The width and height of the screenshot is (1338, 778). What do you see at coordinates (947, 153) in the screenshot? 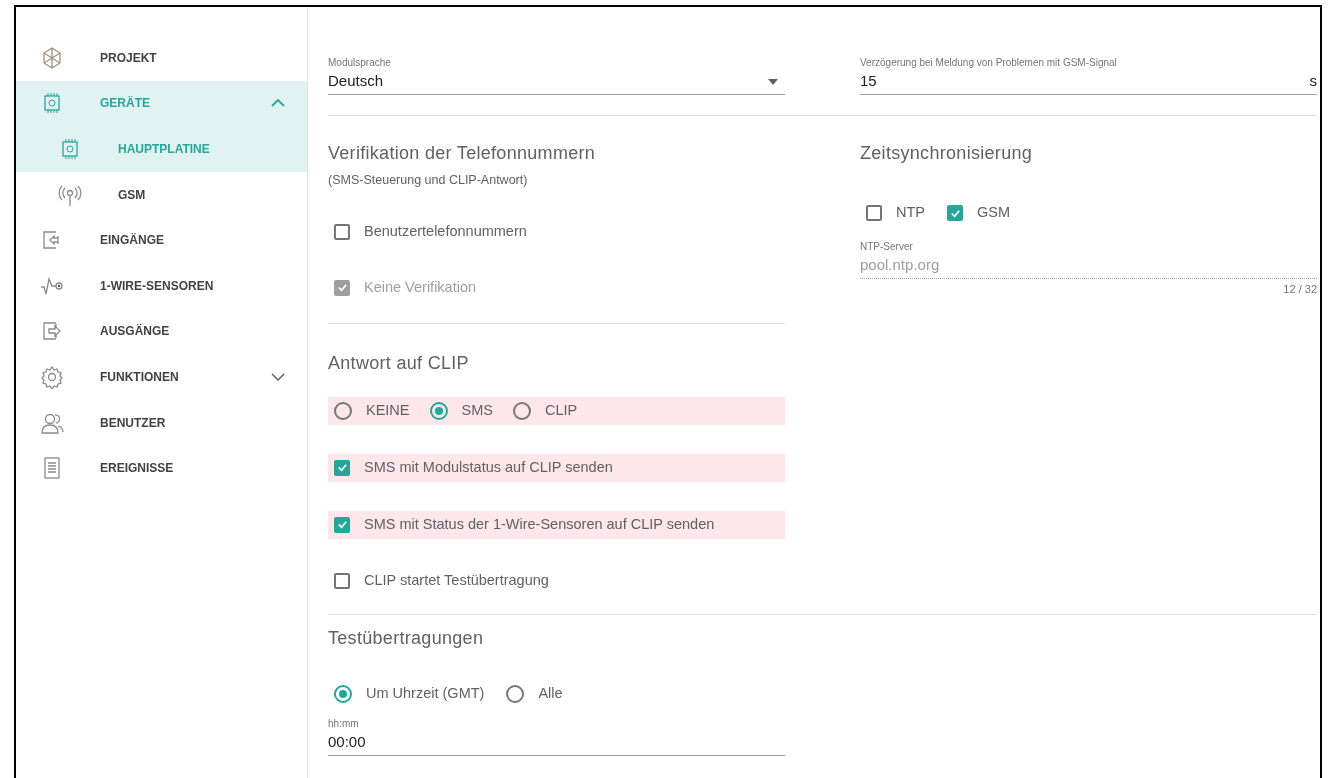
I see `section-title: Zeitsynchronisierung` at bounding box center [947, 153].